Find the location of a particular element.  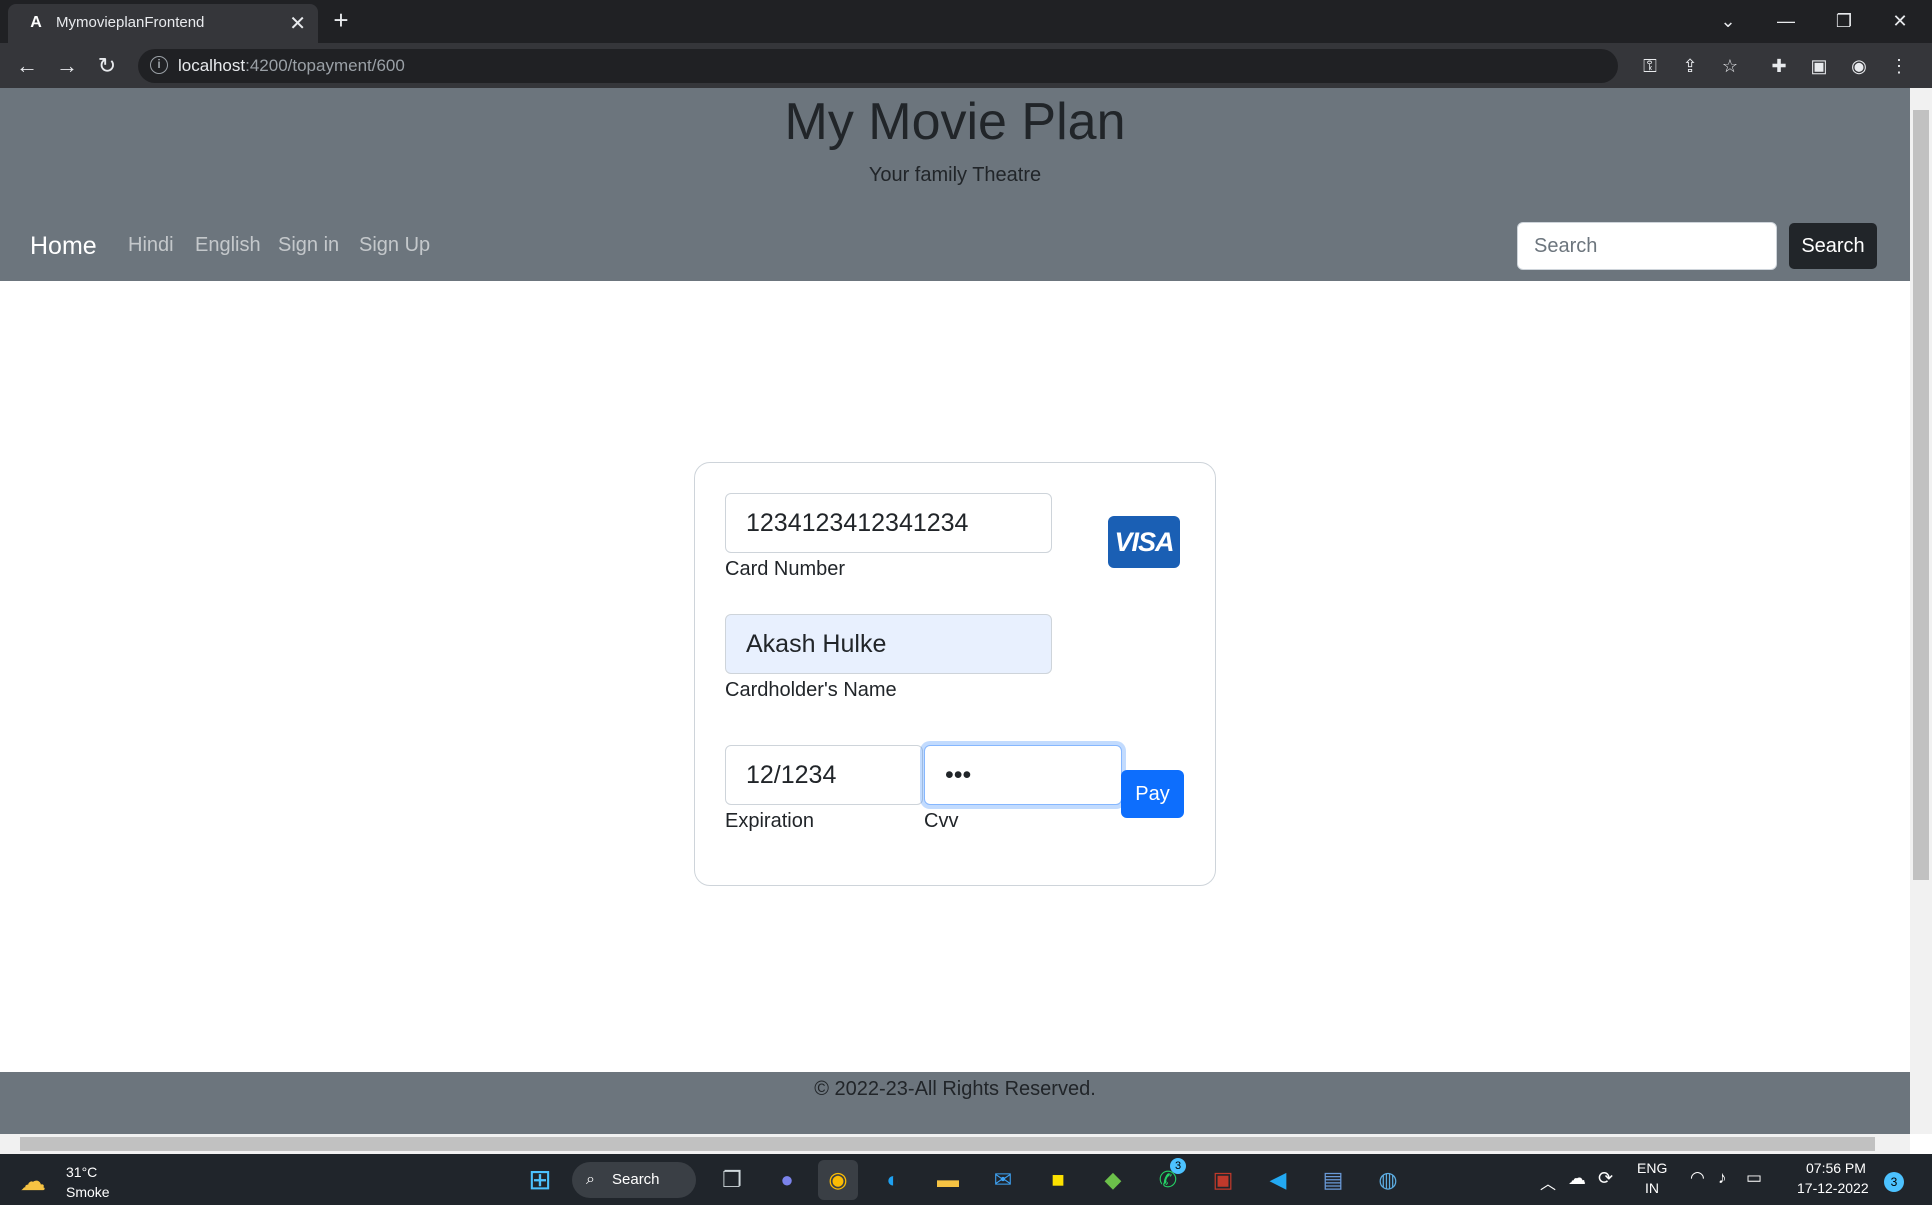

app-icon: ▣ is located at coordinates (1223, 1180).